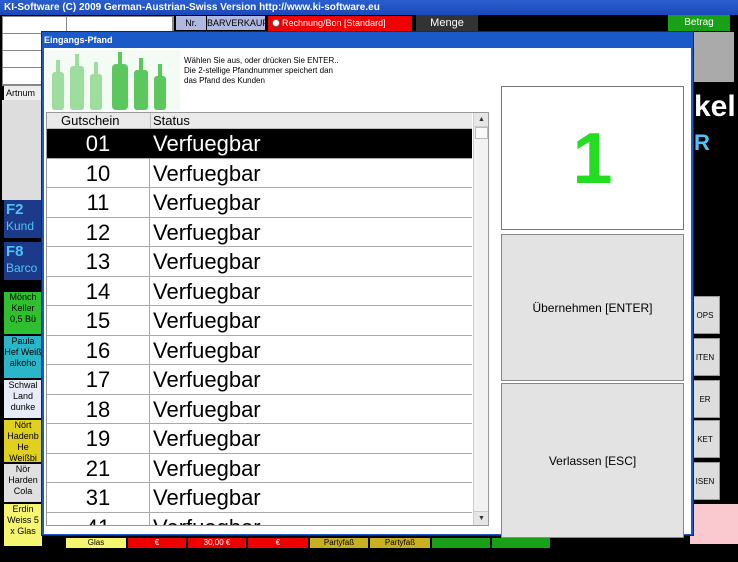 Image resolution: width=738 pixels, height=562 pixels. I want to click on scroll-up-icon: ▲, so click(481, 120).